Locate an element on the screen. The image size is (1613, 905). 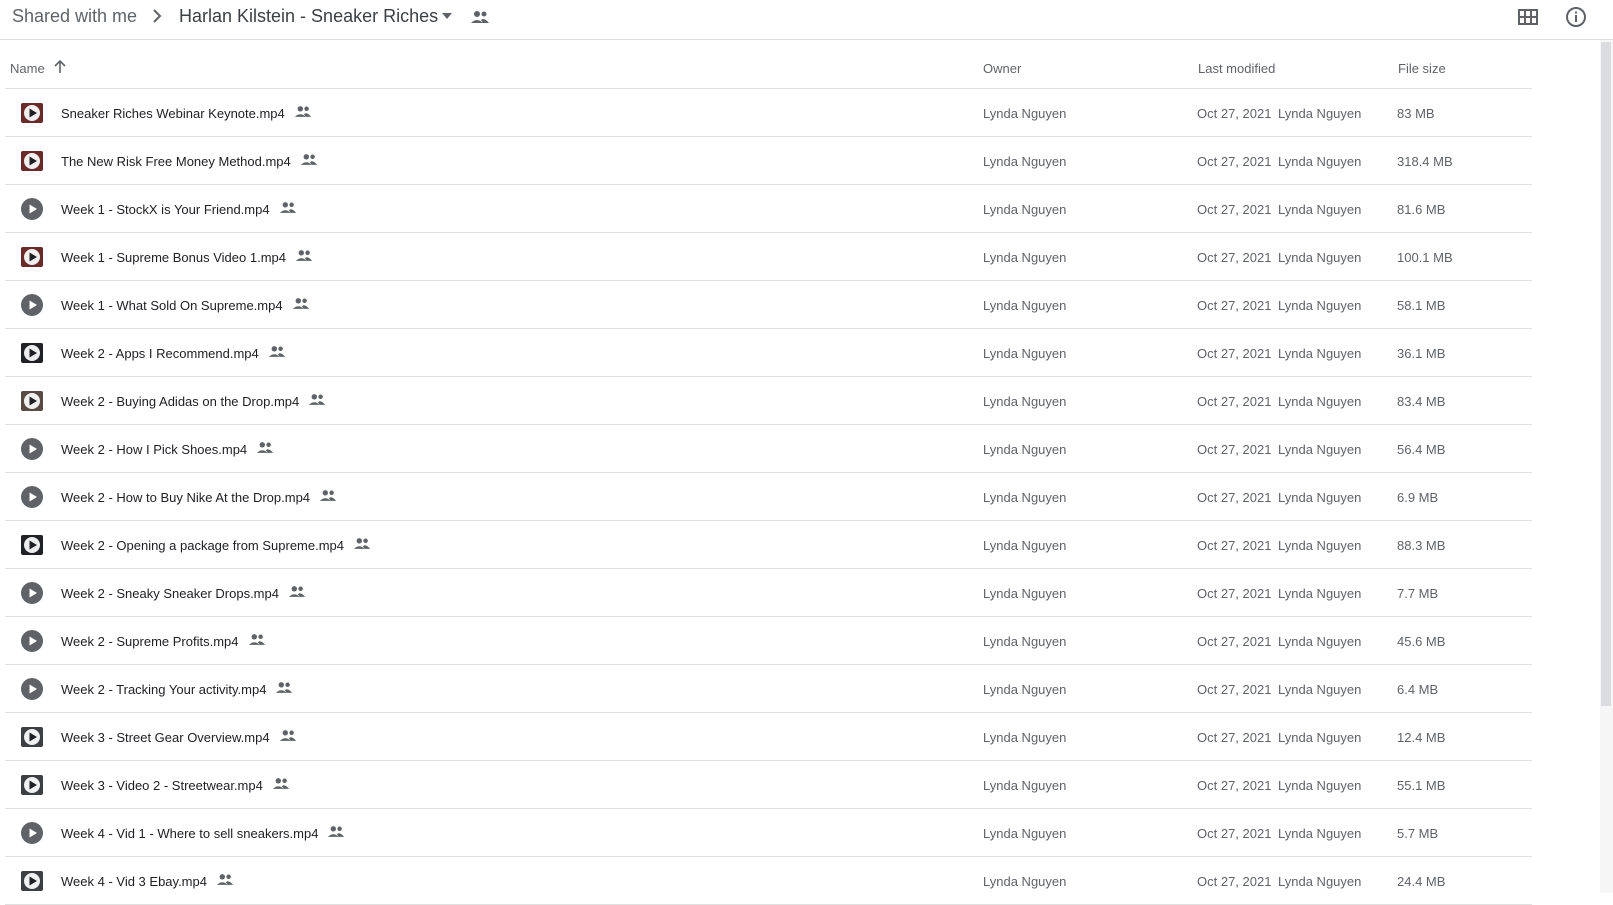
file-name: Sneaker Riches Webinar Keynote.mp4 is located at coordinates (186, 113).